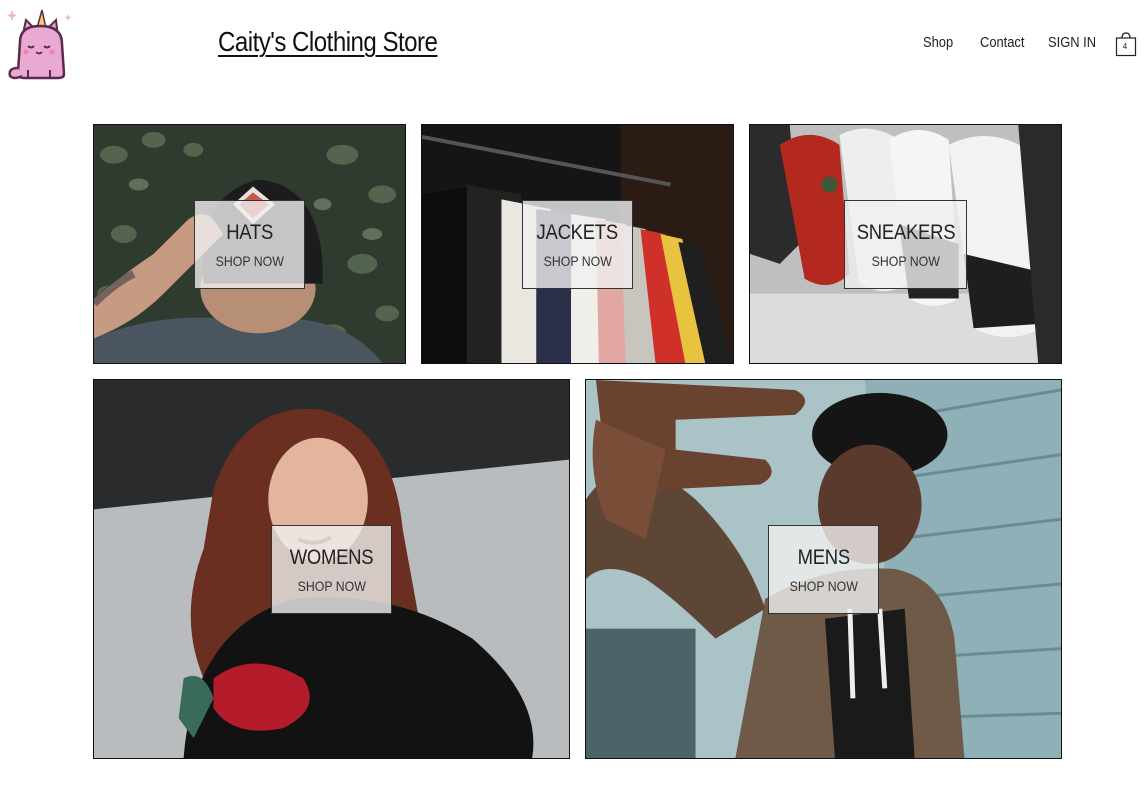  I want to click on shop-now-link-jackets: SHOP NOW, so click(577, 261).